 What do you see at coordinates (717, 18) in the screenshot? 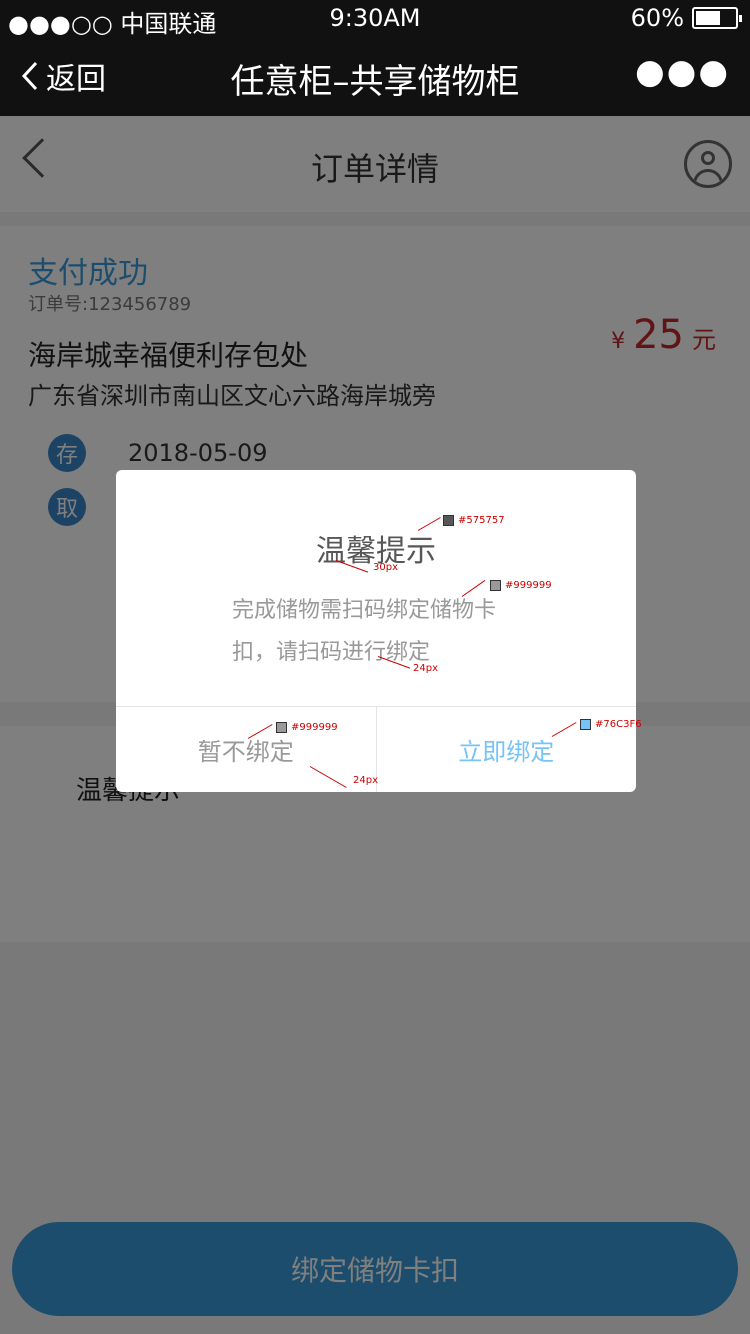
I see `battery-icon` at bounding box center [717, 18].